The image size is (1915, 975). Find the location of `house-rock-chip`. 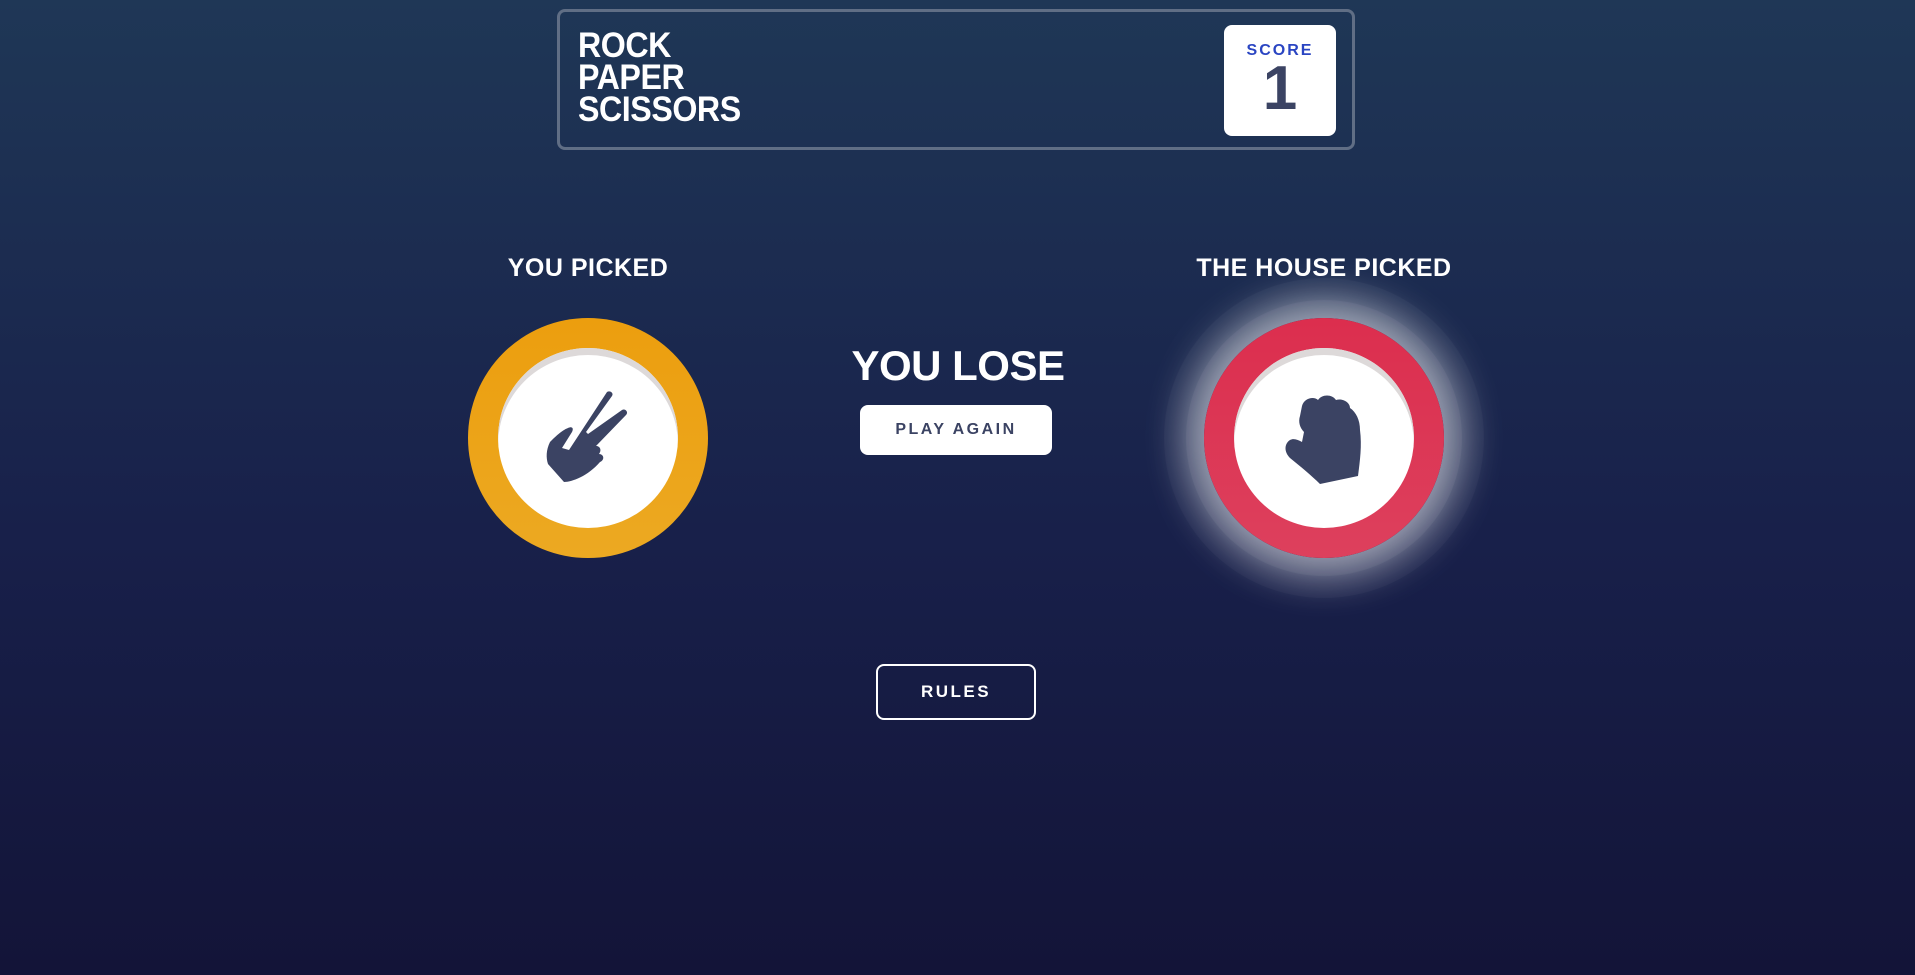

house-rock-chip is located at coordinates (1324, 438).